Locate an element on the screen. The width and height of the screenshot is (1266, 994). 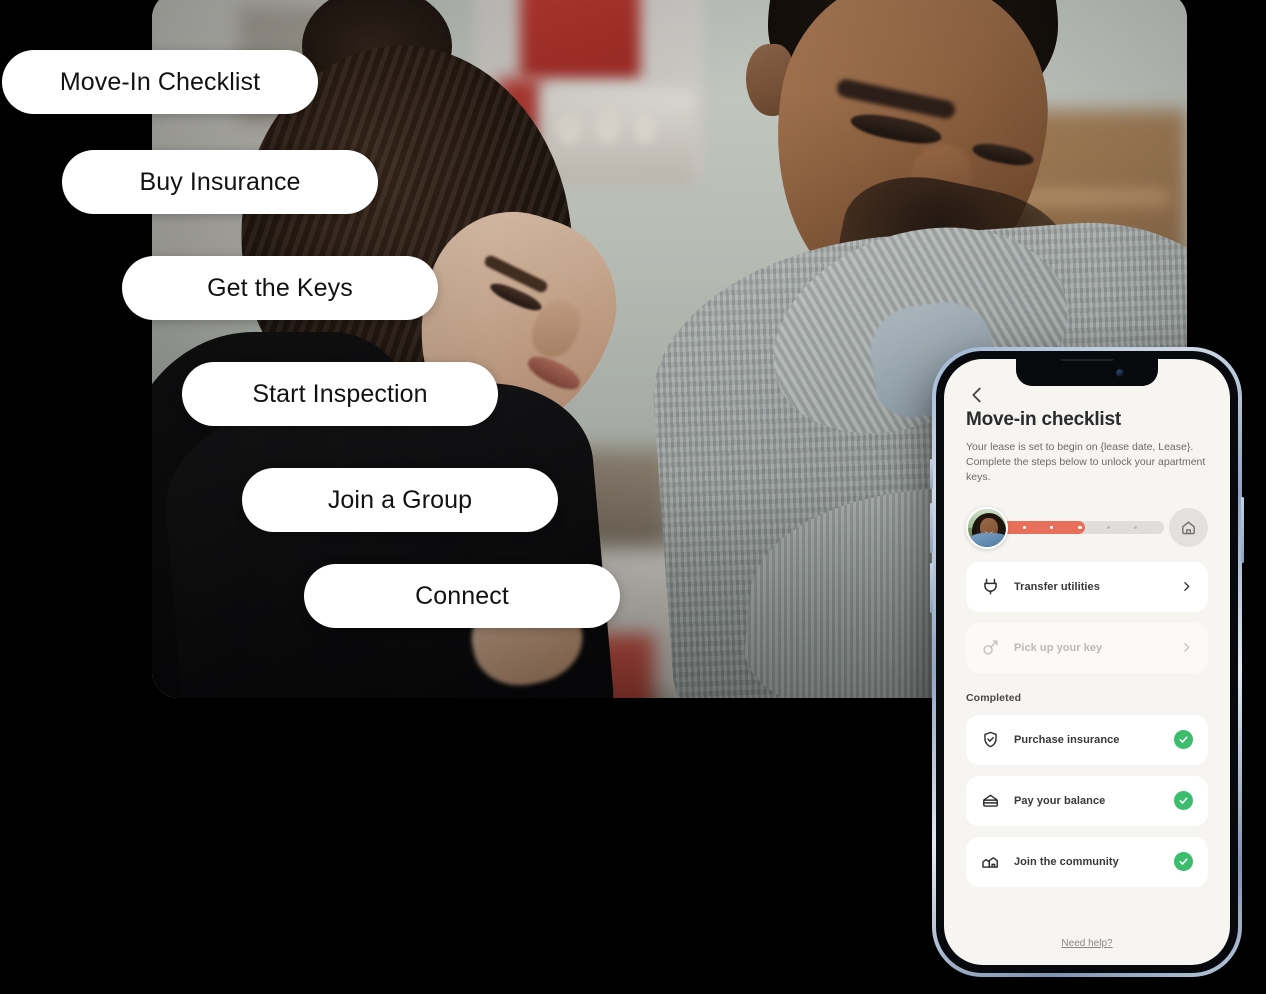
checklist-item-label: Transfer utilities is located at coordinates (1057, 586).